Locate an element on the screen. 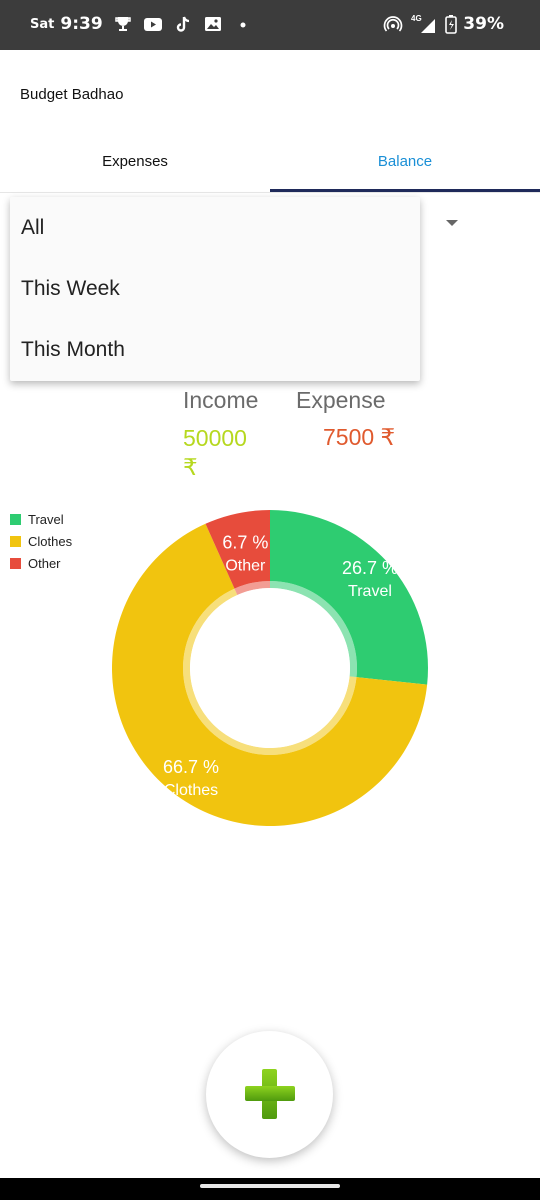 Image resolution: width=540 pixels, height=1200 pixels. donut-center is located at coordinates (270, 668).